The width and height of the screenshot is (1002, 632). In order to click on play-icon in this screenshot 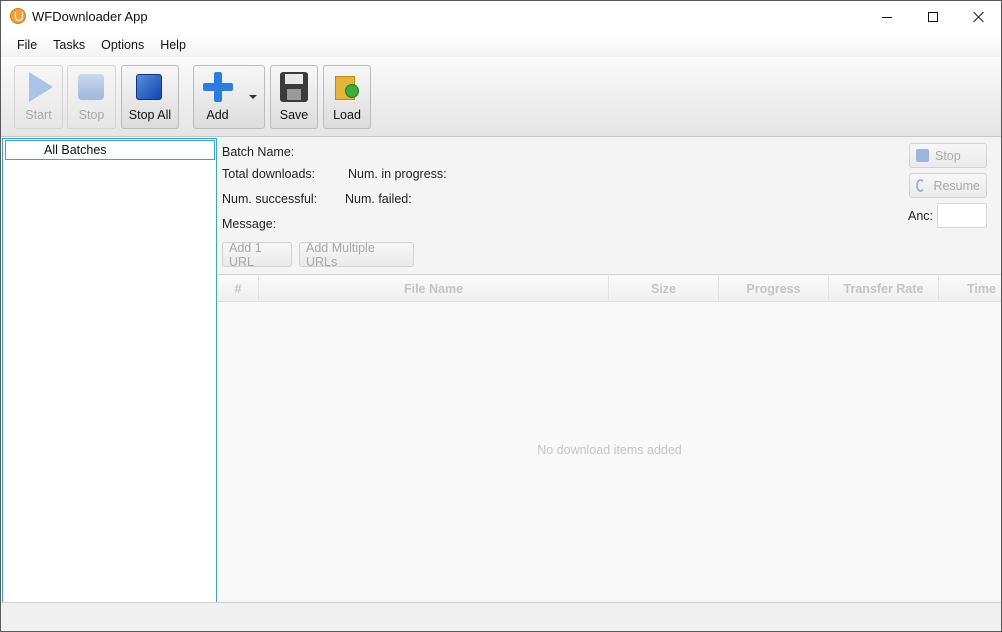, I will do `click(40, 87)`.